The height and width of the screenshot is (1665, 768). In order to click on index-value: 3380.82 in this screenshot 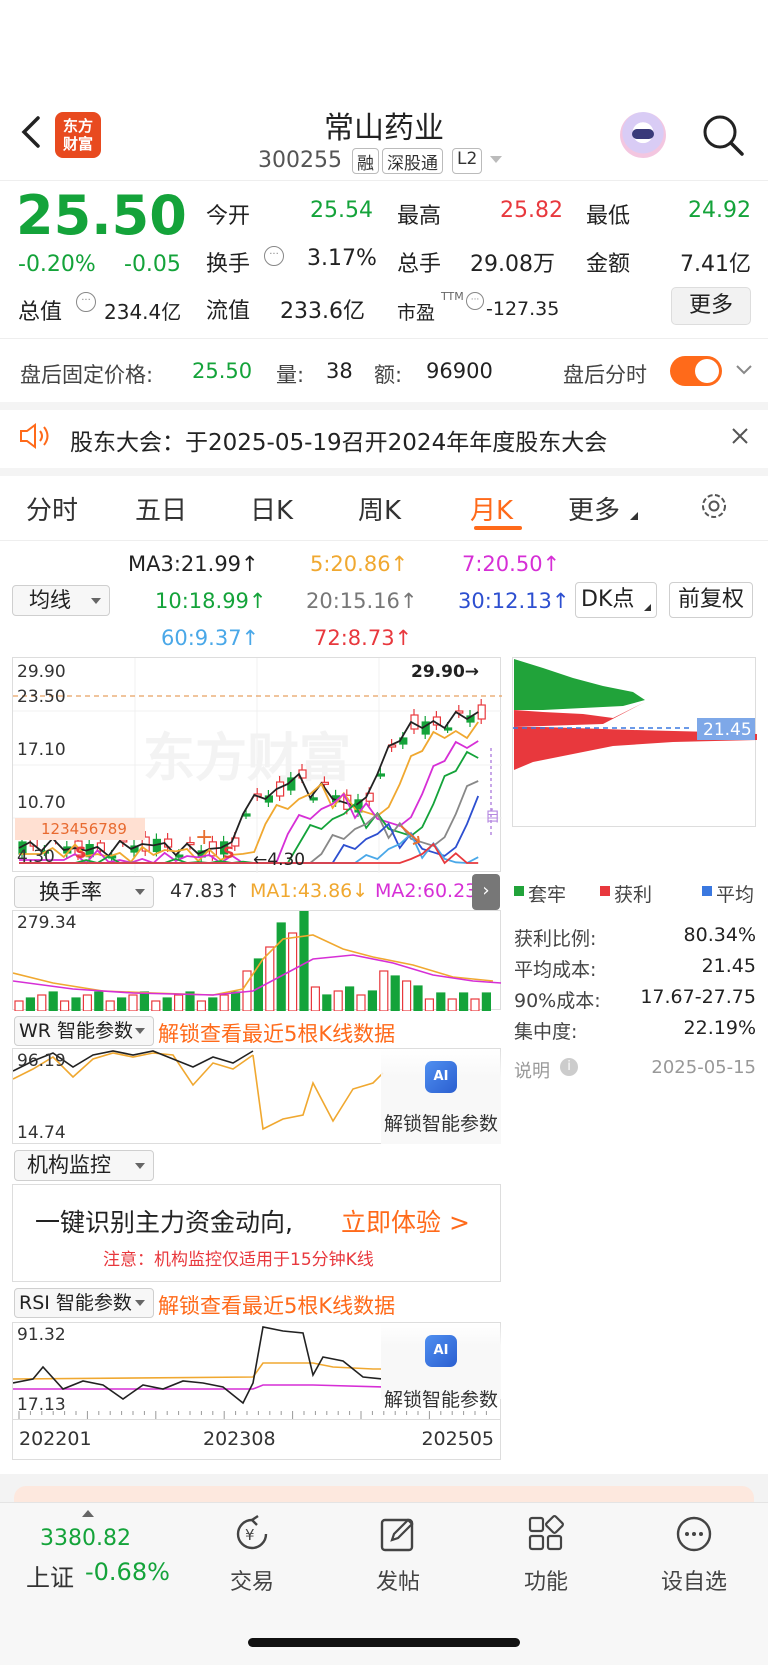, I will do `click(85, 1538)`.